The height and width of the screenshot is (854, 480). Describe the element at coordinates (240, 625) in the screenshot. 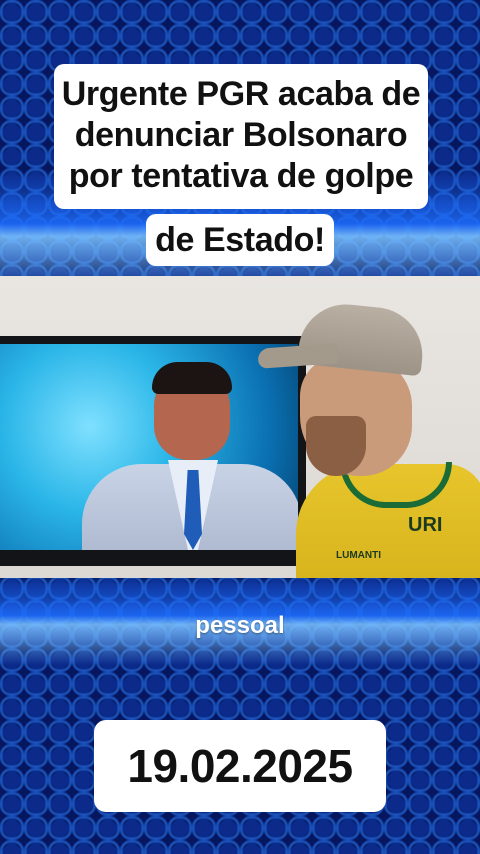

I see `subtitle-caption: pessoal` at that location.